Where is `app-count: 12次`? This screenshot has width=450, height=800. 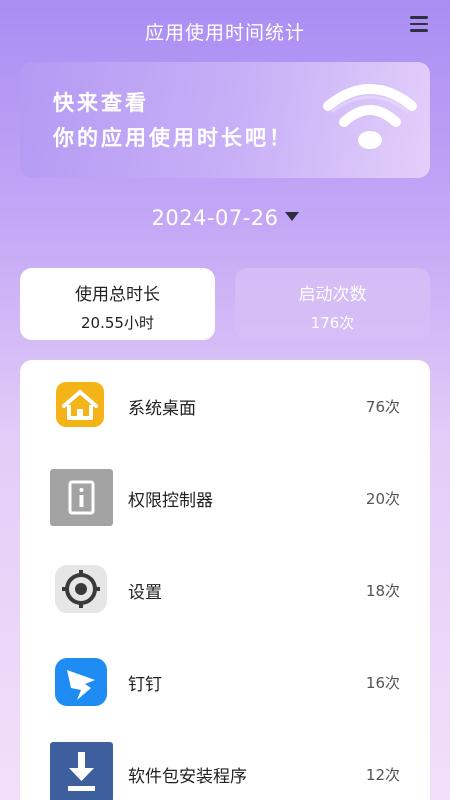
app-count: 12次 is located at coordinates (382, 775).